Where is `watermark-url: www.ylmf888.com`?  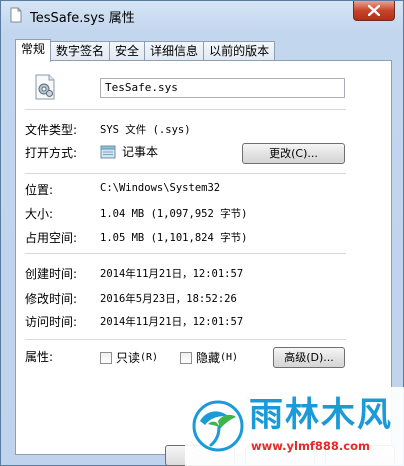
watermark-url: www.ylmf888.com is located at coordinates (311, 446).